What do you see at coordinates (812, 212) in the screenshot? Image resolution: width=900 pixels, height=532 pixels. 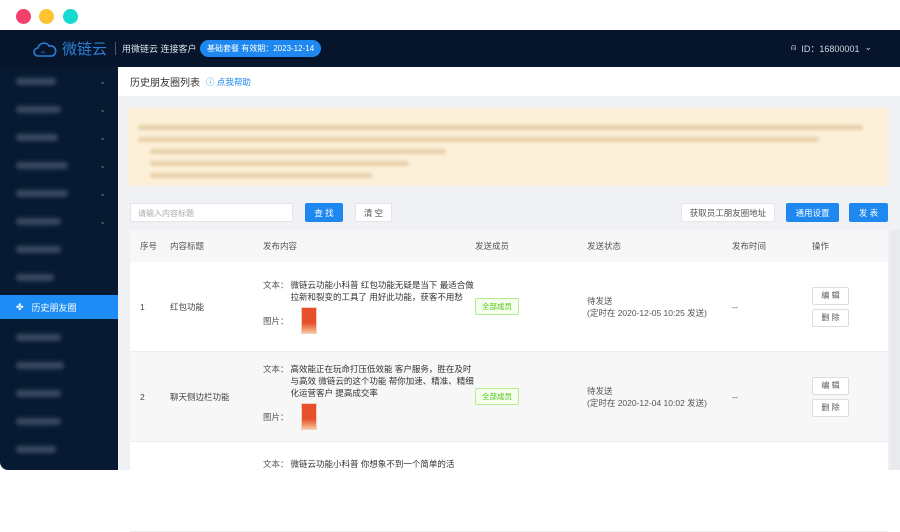 I see `settings-button: 通用设置` at bounding box center [812, 212].